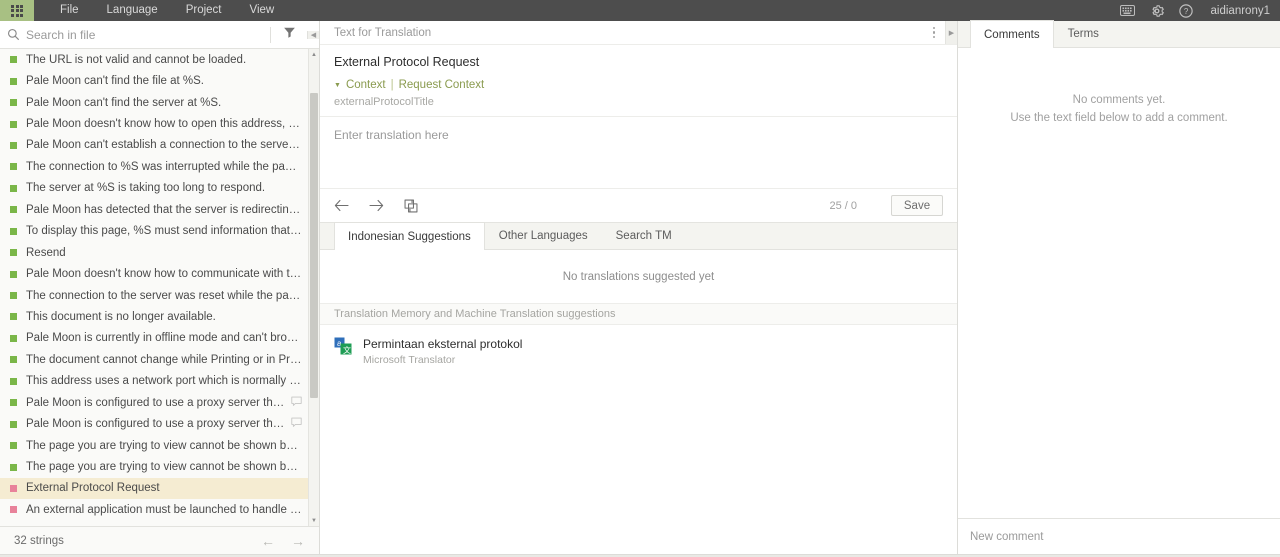 The width and height of the screenshot is (1280, 557). I want to click on apps-grid-icon, so click(17, 10).